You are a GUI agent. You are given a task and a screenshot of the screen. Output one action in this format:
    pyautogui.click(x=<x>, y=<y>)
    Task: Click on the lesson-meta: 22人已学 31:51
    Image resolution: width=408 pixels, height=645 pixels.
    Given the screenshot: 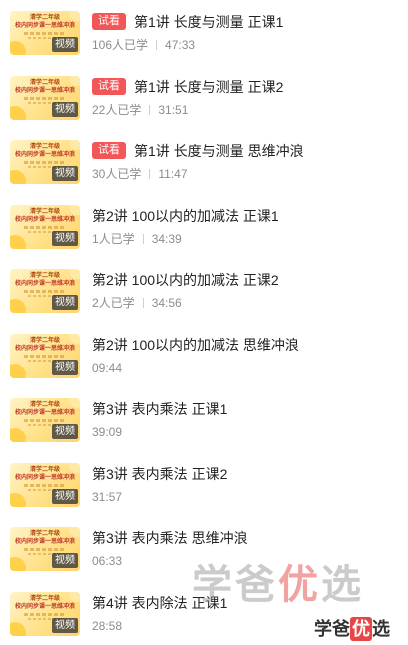 What is the action you would take?
    pyautogui.click(x=140, y=110)
    